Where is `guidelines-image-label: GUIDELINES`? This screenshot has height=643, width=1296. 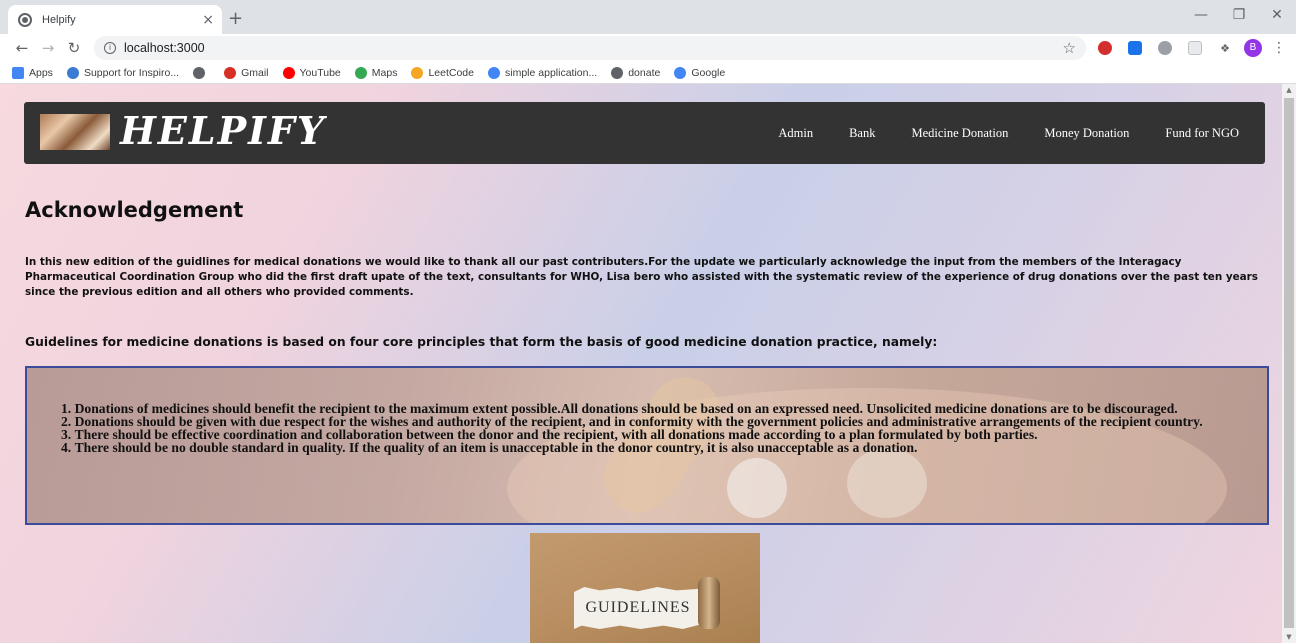 guidelines-image-label: GUIDELINES is located at coordinates (638, 607).